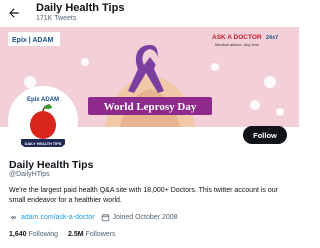 The height and width of the screenshot is (248, 320). Describe the element at coordinates (14, 13) in the screenshot. I see `arrow-left-icon` at that location.